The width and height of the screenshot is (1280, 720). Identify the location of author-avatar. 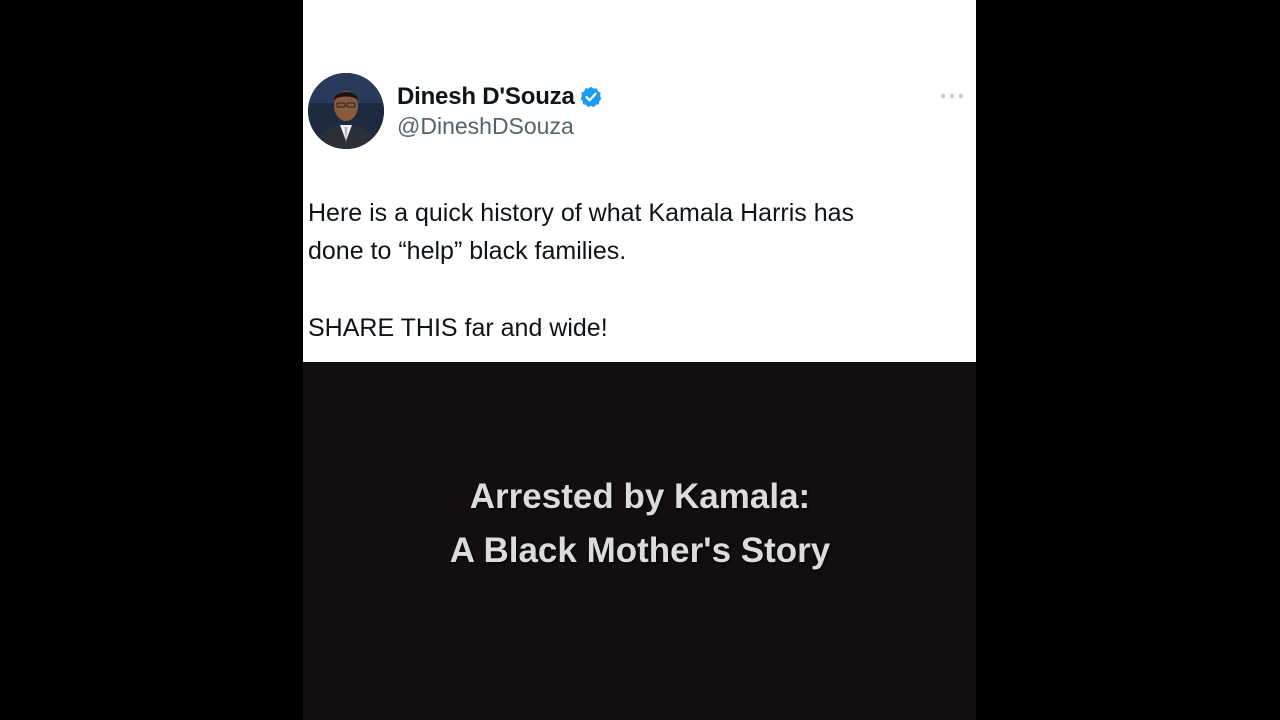
(346, 111).